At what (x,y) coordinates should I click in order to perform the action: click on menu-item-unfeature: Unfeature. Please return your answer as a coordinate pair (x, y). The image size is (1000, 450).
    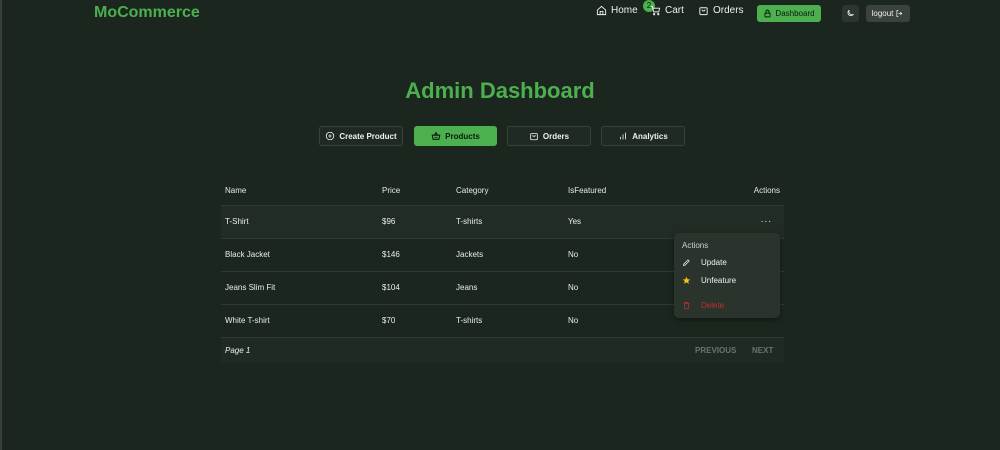
    Looking at the image, I should click on (709, 280).